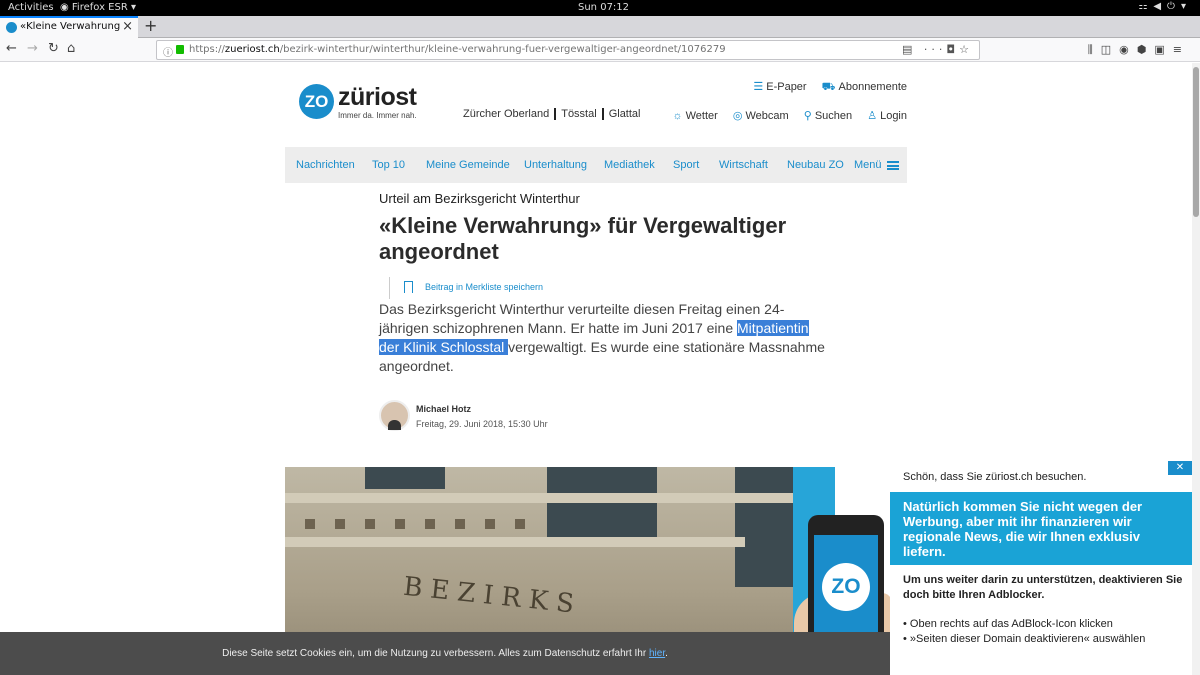  Describe the element at coordinates (150, 25) in the screenshot. I see `new-tab-icon: +` at that location.